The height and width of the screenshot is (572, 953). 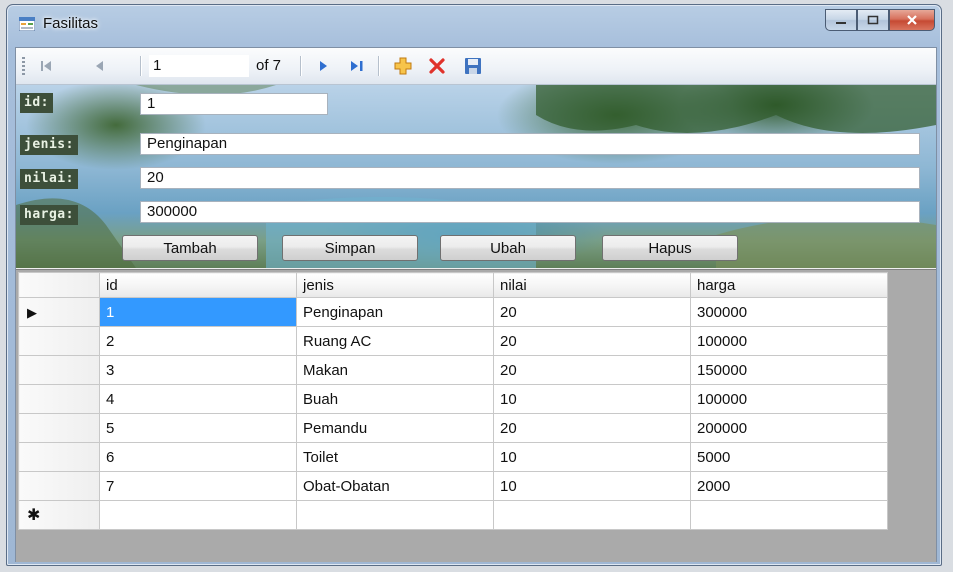 What do you see at coordinates (789, 428) in the screenshot?
I see `table-cell: 200000` at bounding box center [789, 428].